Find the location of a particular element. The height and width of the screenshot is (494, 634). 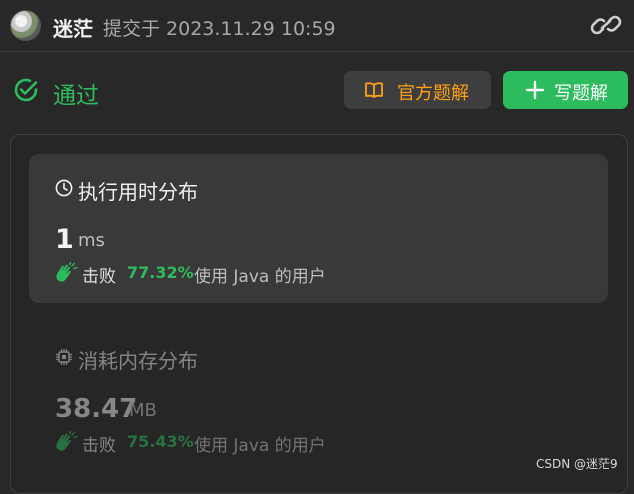

write-solution-label: 写题解 is located at coordinates (581, 93).